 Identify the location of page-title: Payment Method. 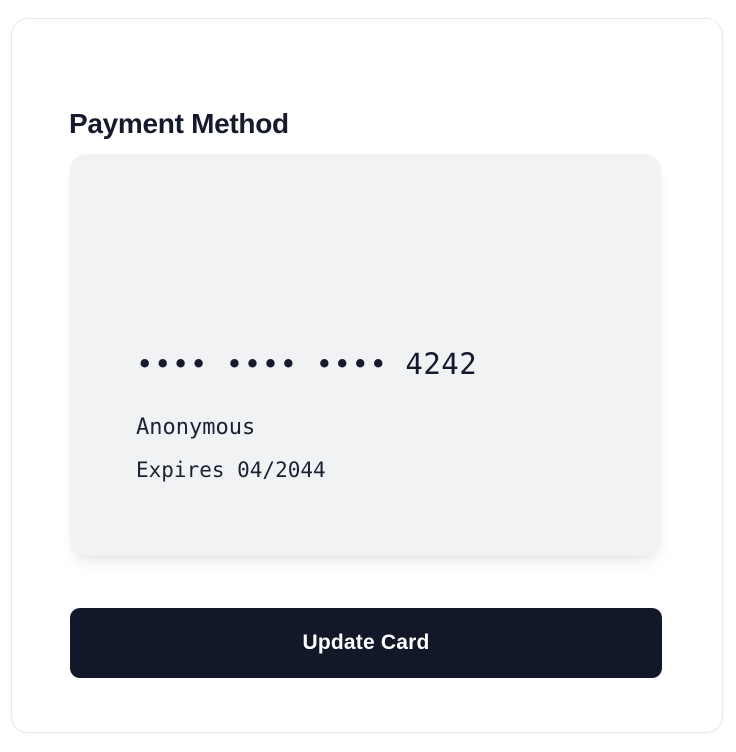
(179, 123).